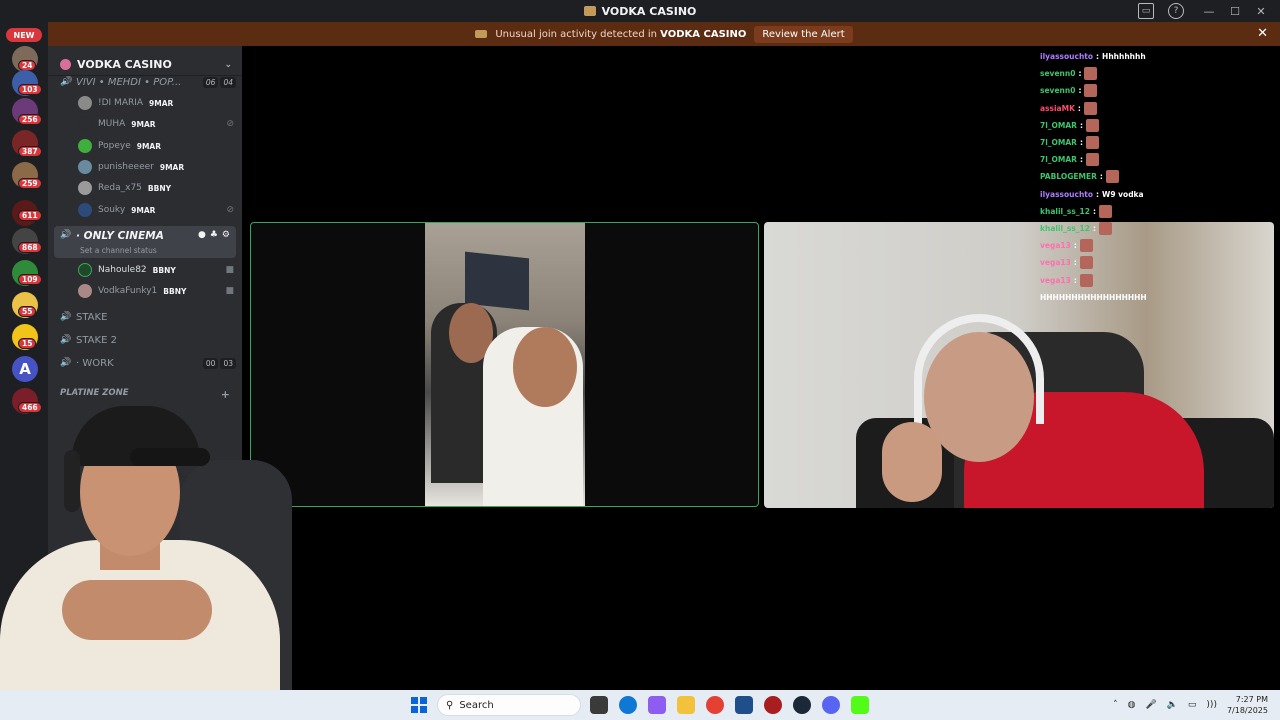 This screenshot has width=1280, height=720. Describe the element at coordinates (156, 291) in the screenshot. I see `voice-user: VodkaFunky1 BBNY ■` at that location.